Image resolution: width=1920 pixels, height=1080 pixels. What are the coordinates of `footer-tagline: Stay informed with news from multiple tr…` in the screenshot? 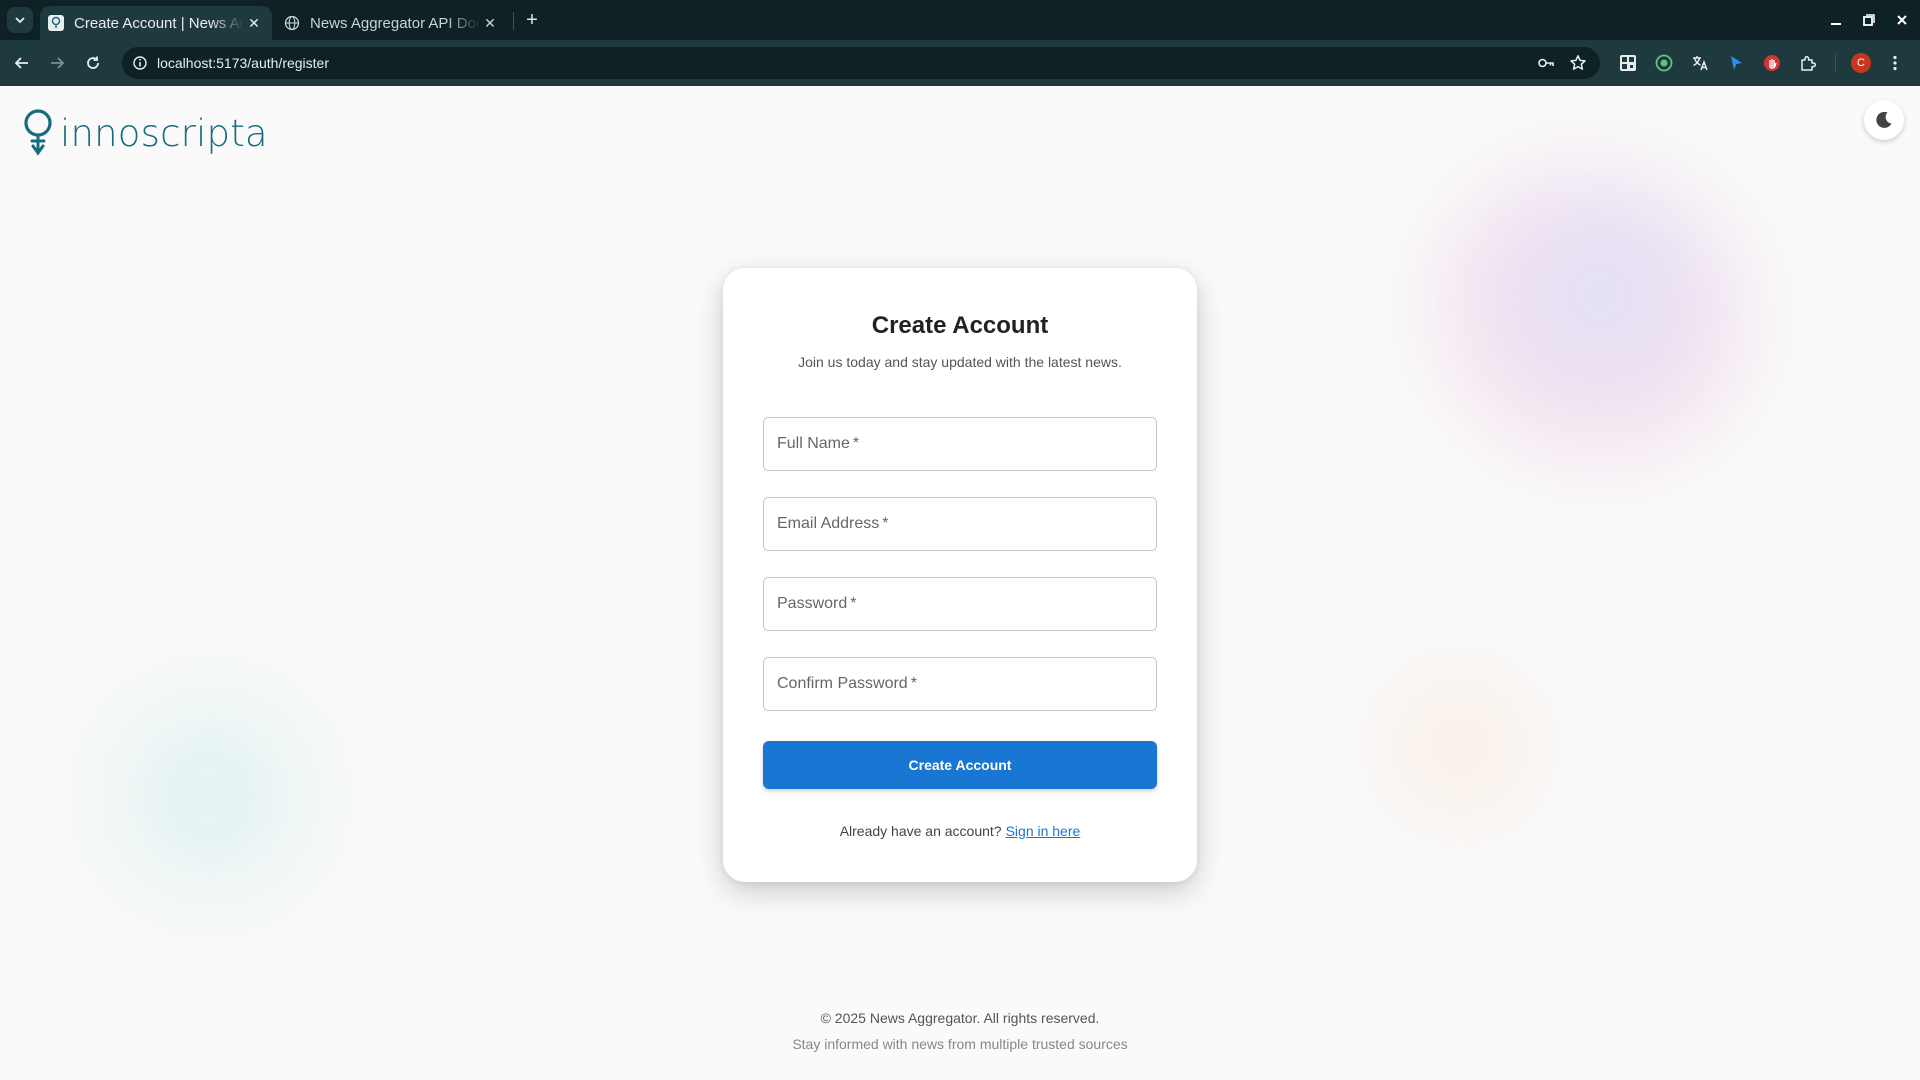 It's located at (960, 1044).